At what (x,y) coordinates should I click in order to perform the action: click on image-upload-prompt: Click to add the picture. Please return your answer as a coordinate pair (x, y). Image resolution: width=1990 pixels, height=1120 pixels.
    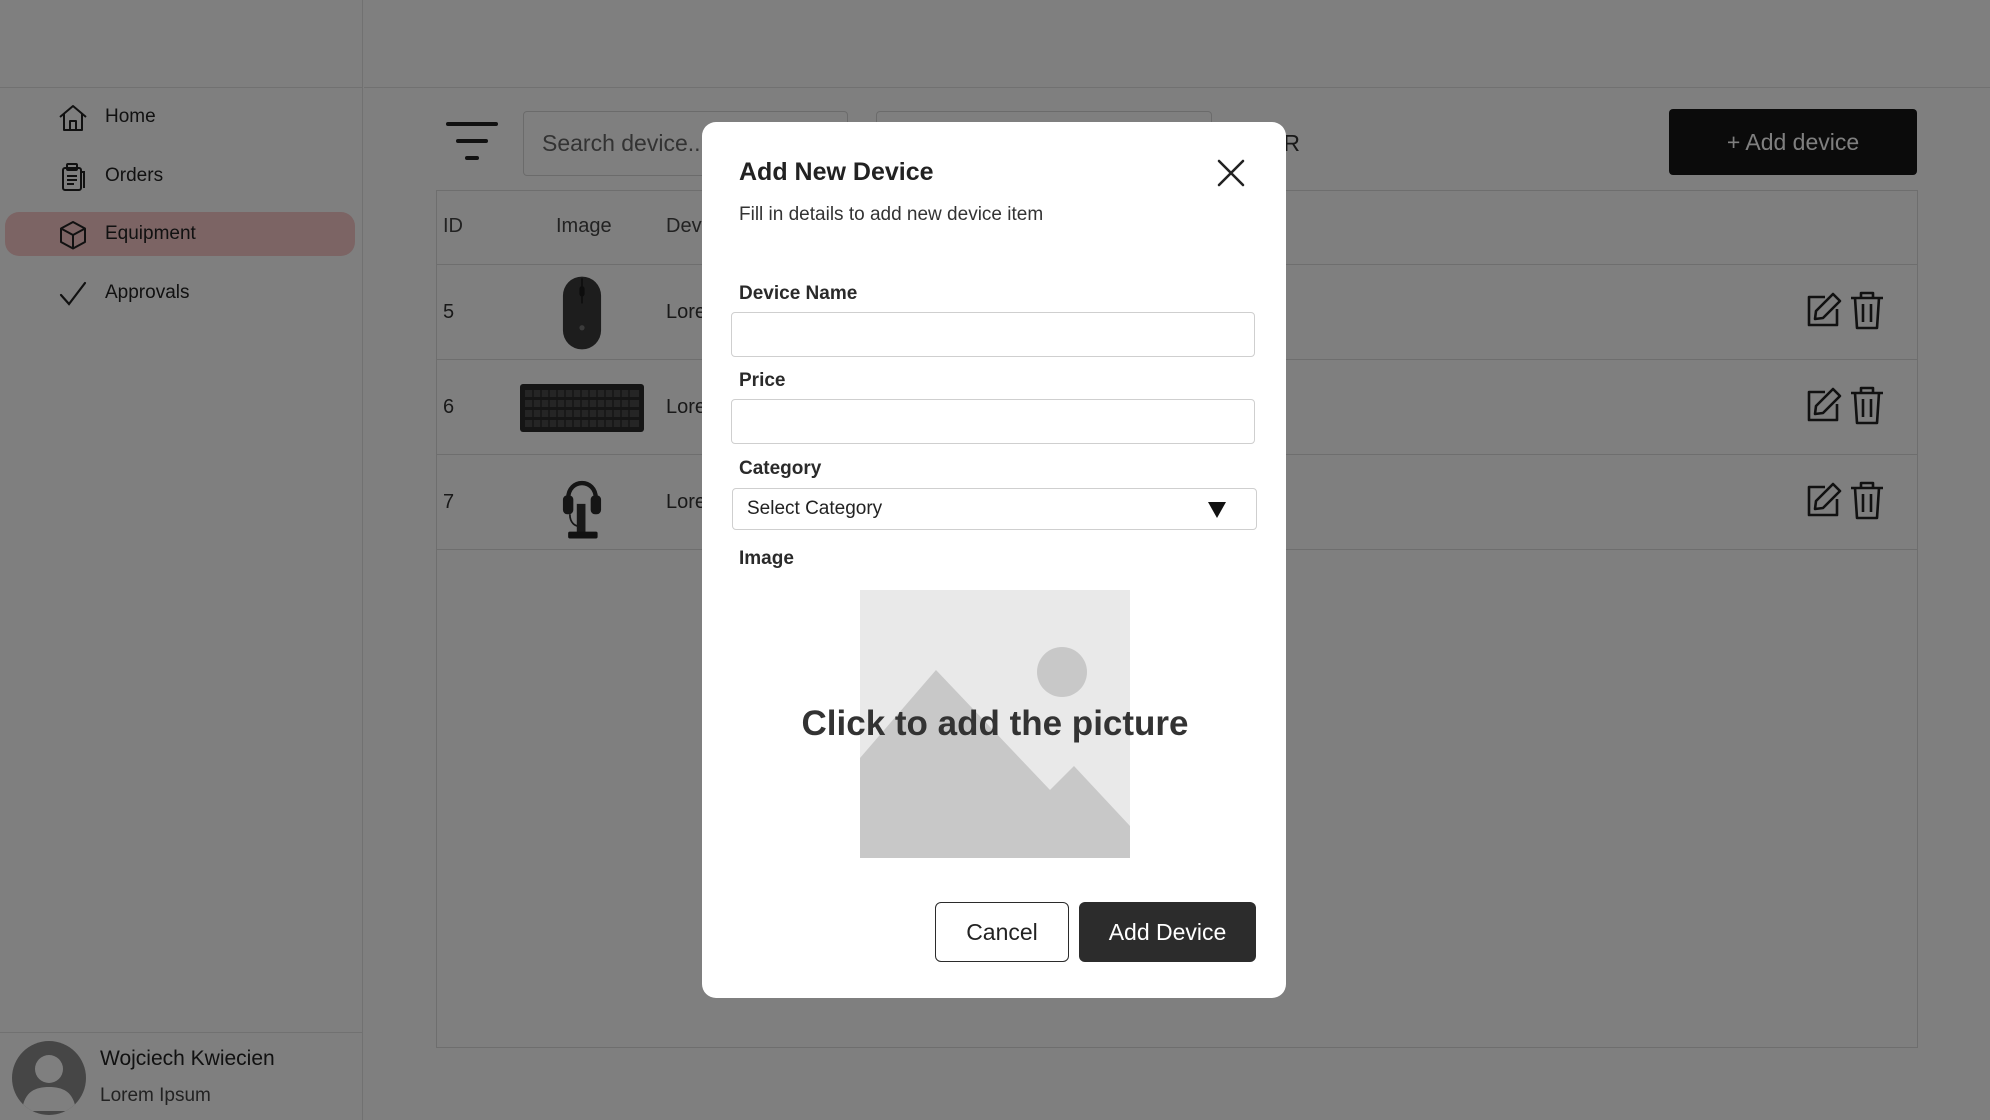
    Looking at the image, I should click on (995, 723).